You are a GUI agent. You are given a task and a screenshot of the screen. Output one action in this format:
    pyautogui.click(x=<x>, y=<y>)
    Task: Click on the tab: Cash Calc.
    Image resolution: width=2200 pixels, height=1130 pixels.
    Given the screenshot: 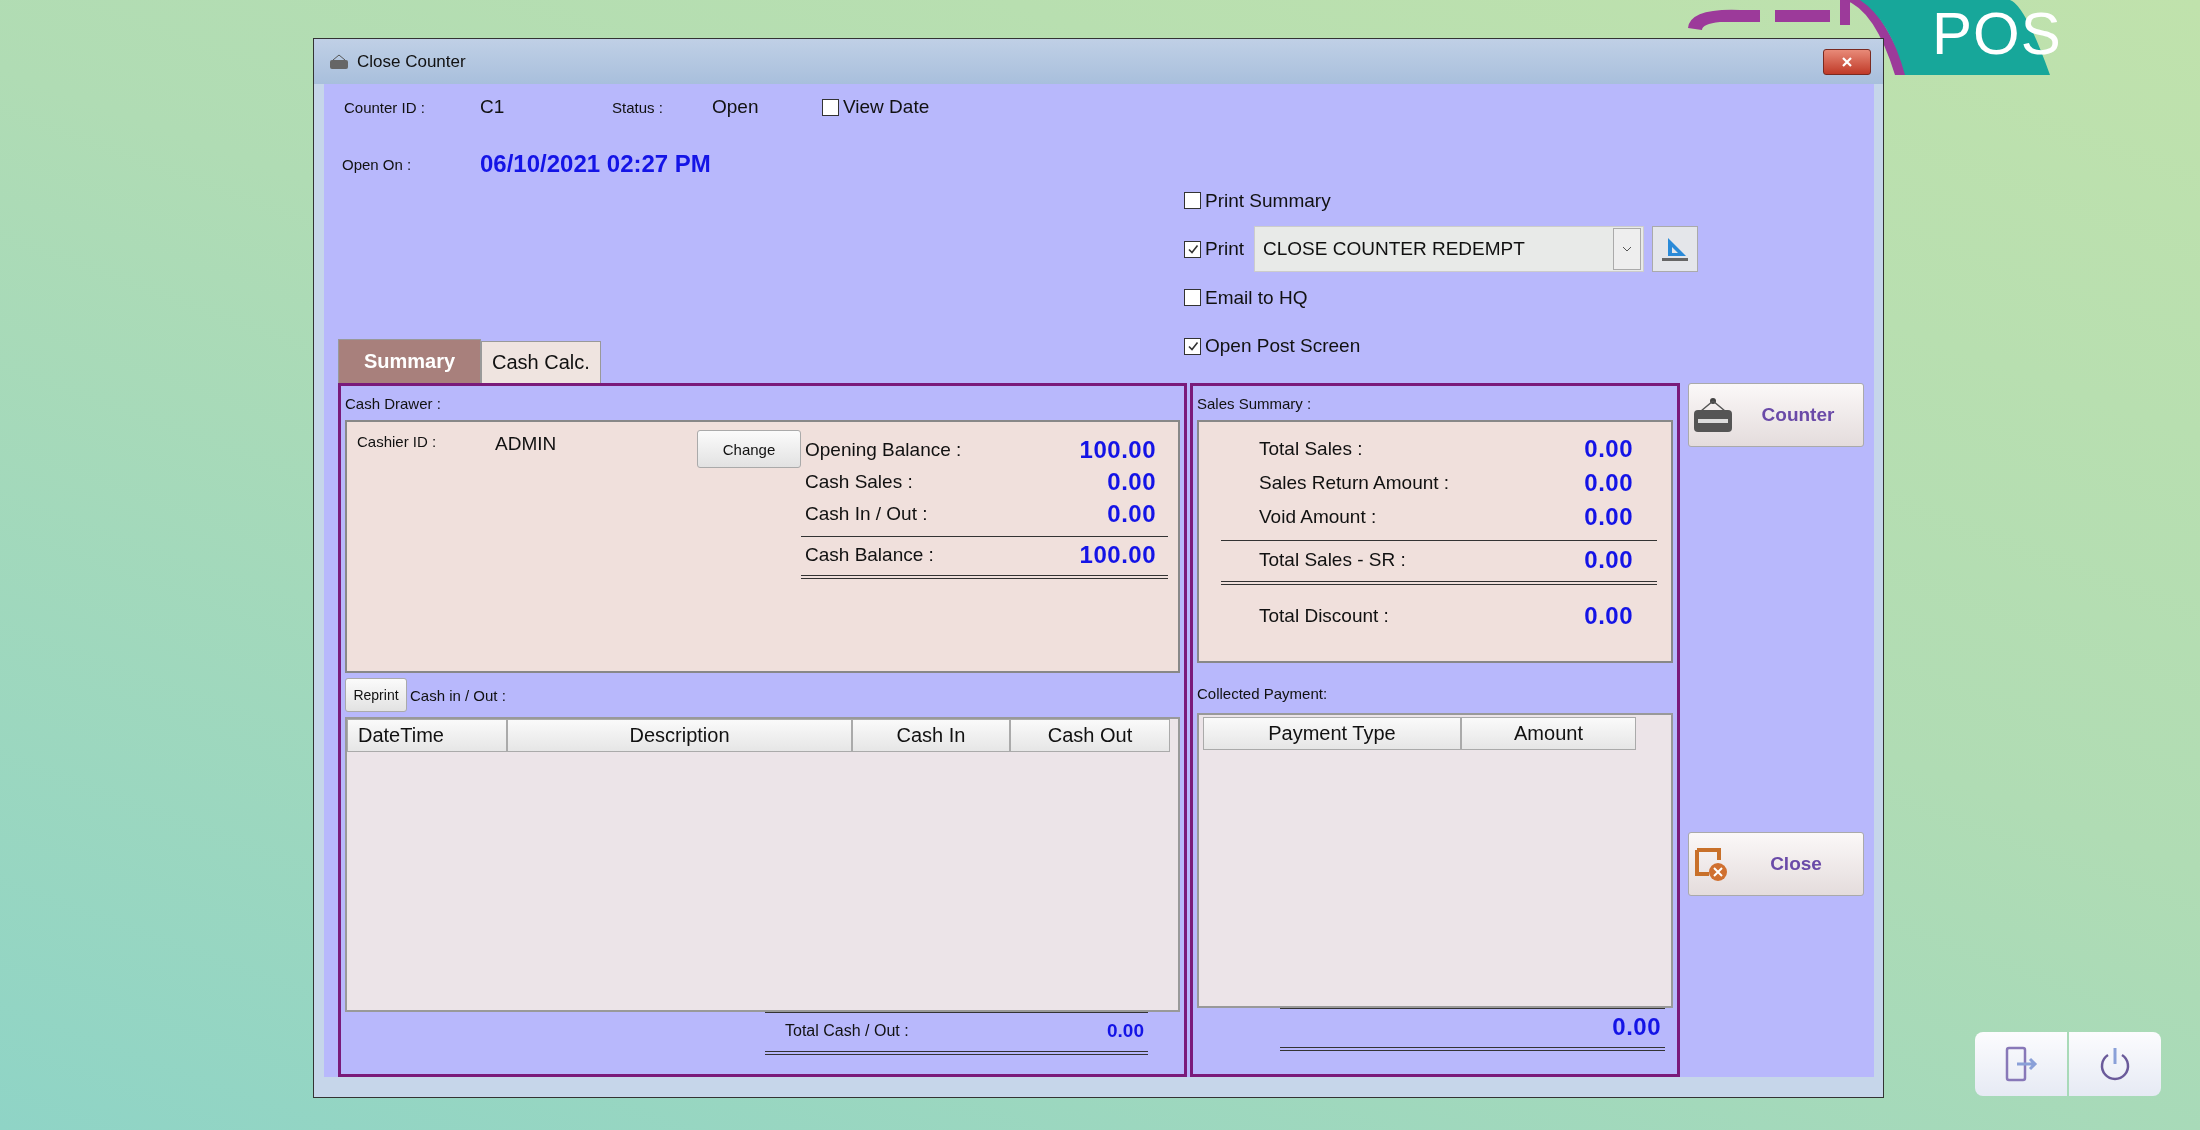 What is the action you would take?
    pyautogui.click(x=541, y=362)
    